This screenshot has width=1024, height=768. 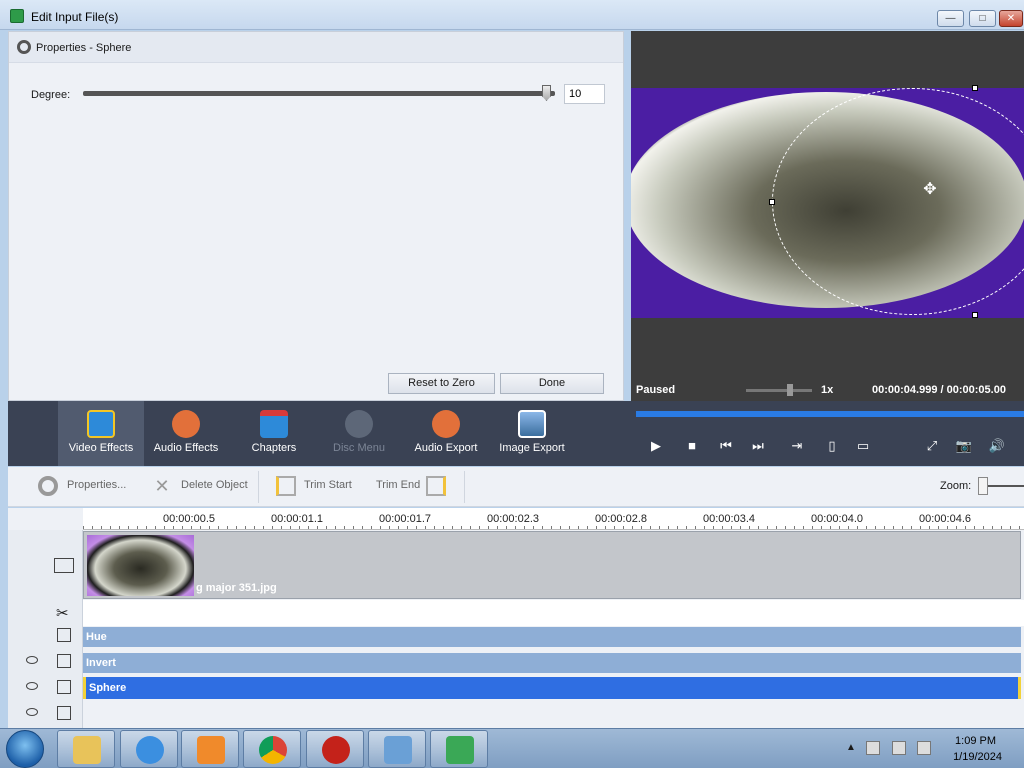 I want to click on video-editor-icon, so click(x=460, y=750).